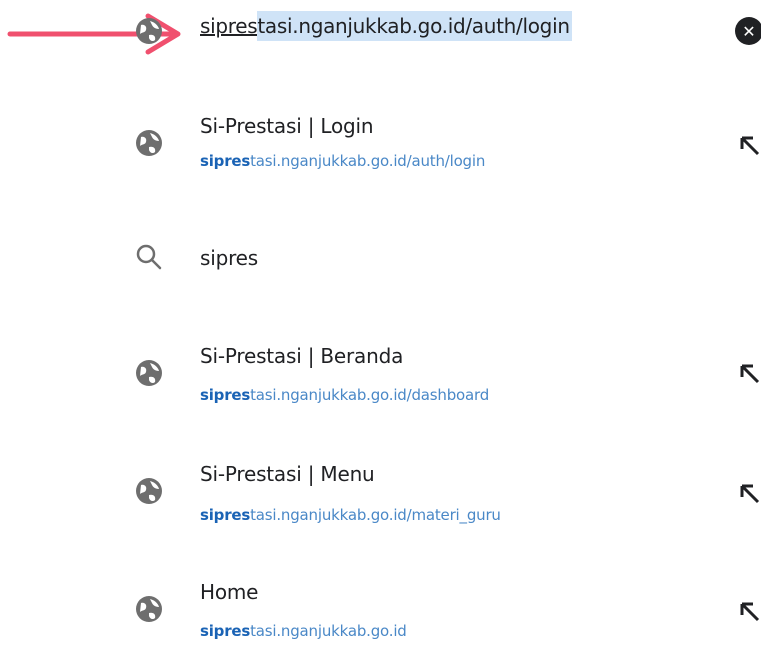 The image size is (761, 651). What do you see at coordinates (368, 161) in the screenshot?
I see `suggestion-url-rest: tasi.nganjukkab.go.id/auth/login` at bounding box center [368, 161].